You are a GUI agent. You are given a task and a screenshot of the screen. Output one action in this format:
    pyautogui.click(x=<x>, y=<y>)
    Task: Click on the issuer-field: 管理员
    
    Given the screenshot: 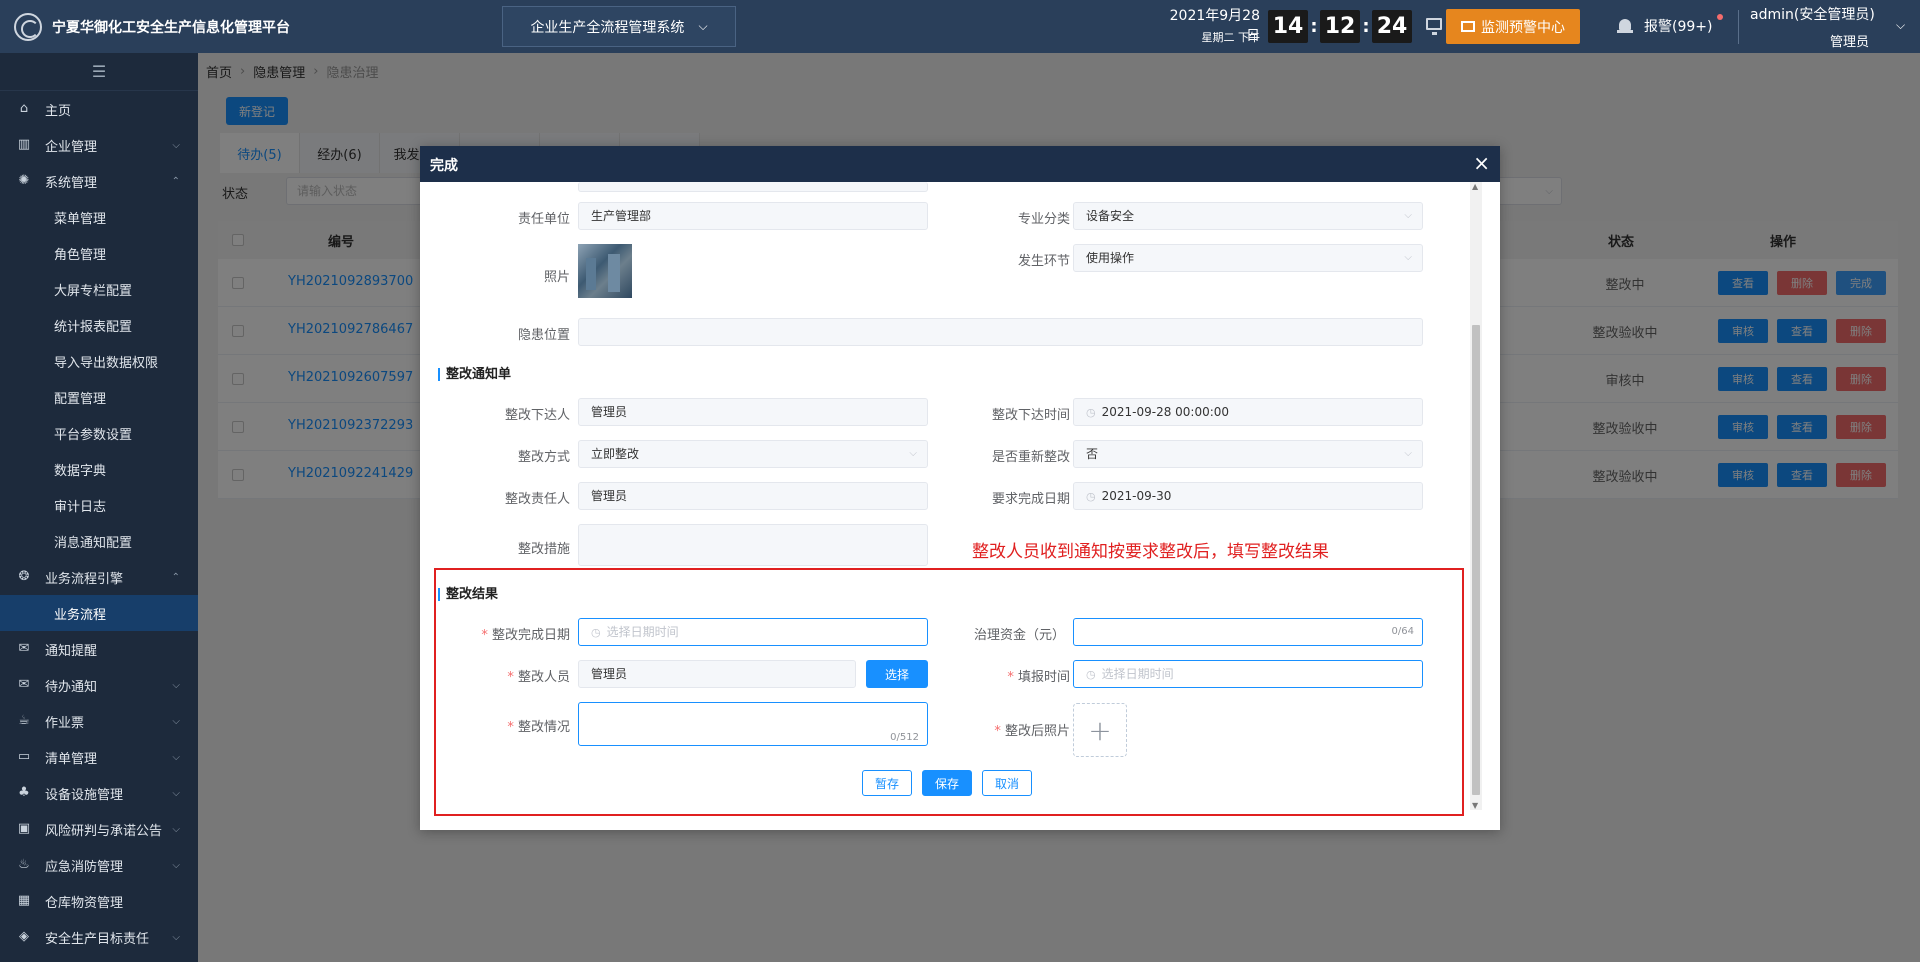 What is the action you would take?
    pyautogui.click(x=753, y=412)
    